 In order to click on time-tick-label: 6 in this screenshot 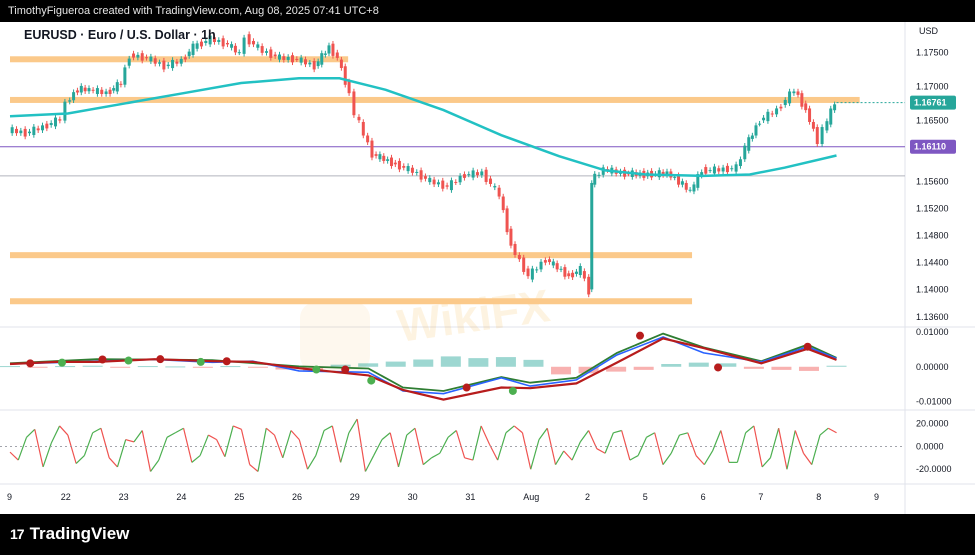, I will do `click(703, 497)`.